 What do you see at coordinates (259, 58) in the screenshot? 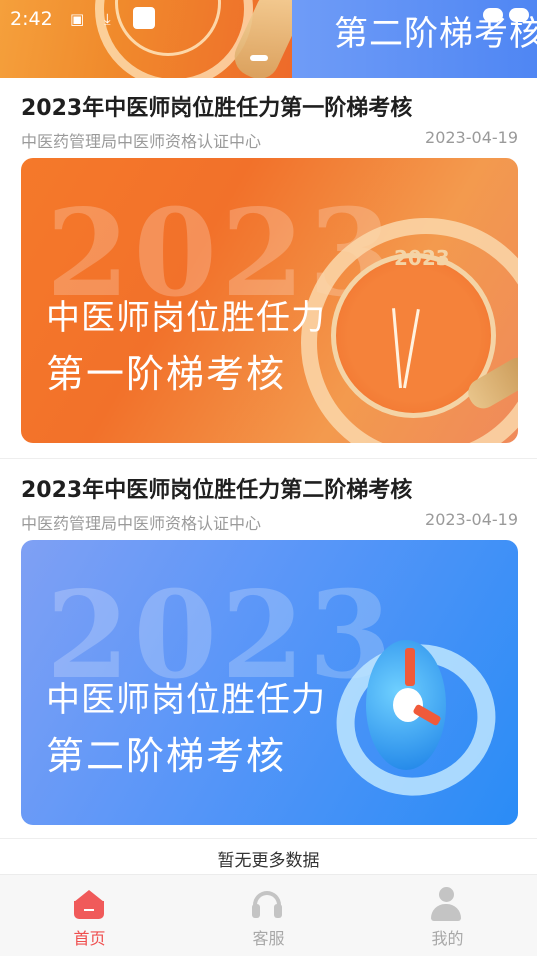
I see `carousel-indicator` at bounding box center [259, 58].